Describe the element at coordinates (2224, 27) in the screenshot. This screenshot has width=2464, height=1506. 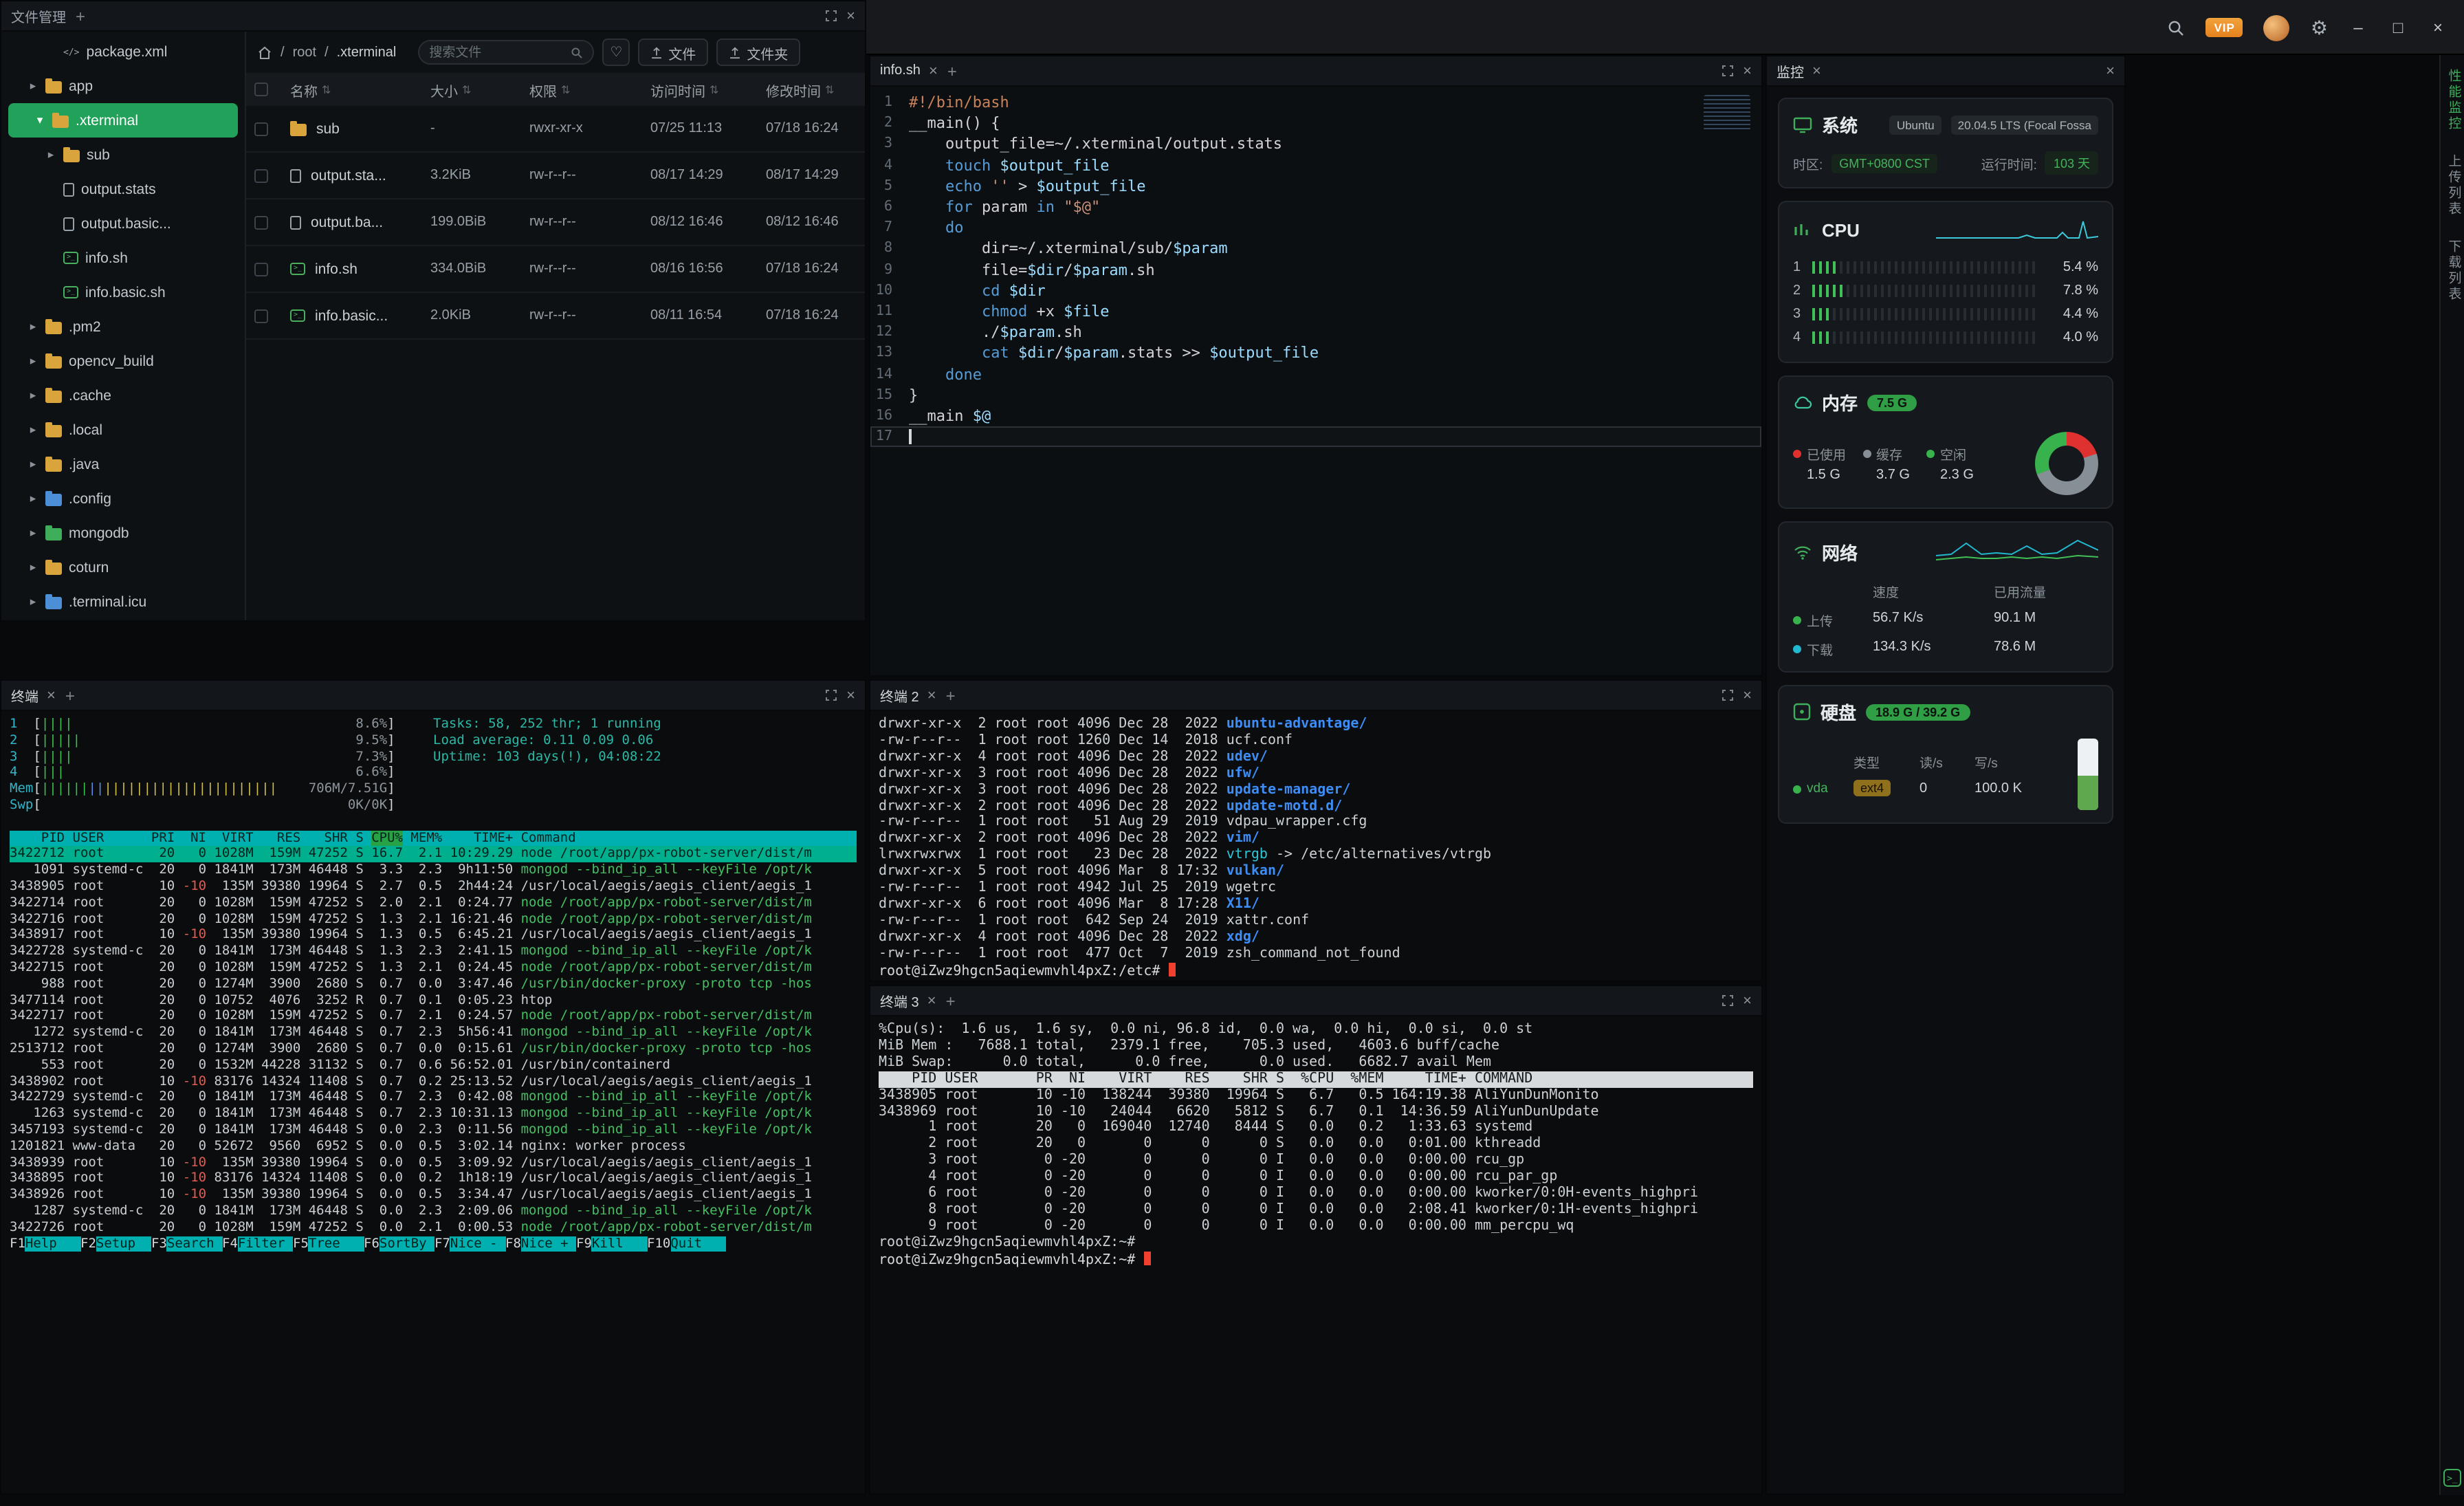
I see `vip-badge: VIP` at that location.